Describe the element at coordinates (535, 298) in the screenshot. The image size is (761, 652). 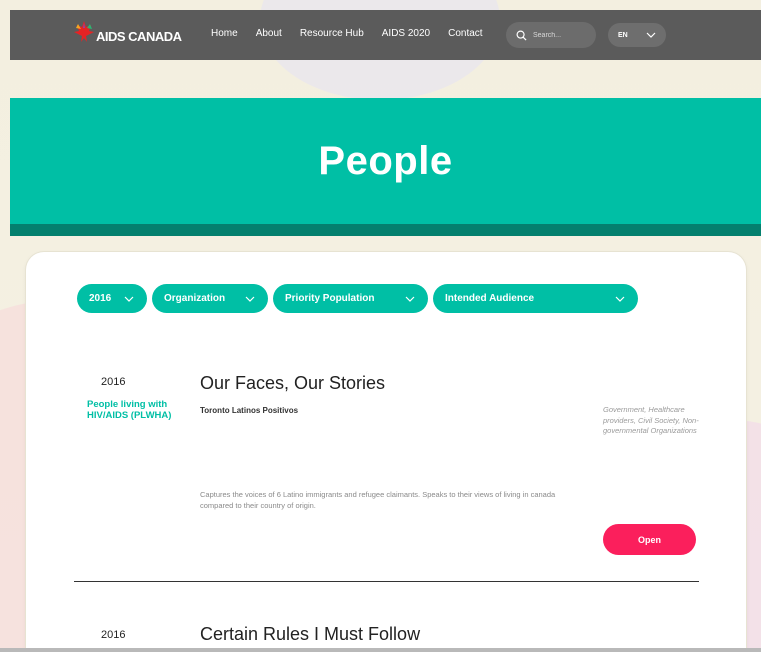
I see `filter-intended-audience-dropdown: Intended Audience` at that location.